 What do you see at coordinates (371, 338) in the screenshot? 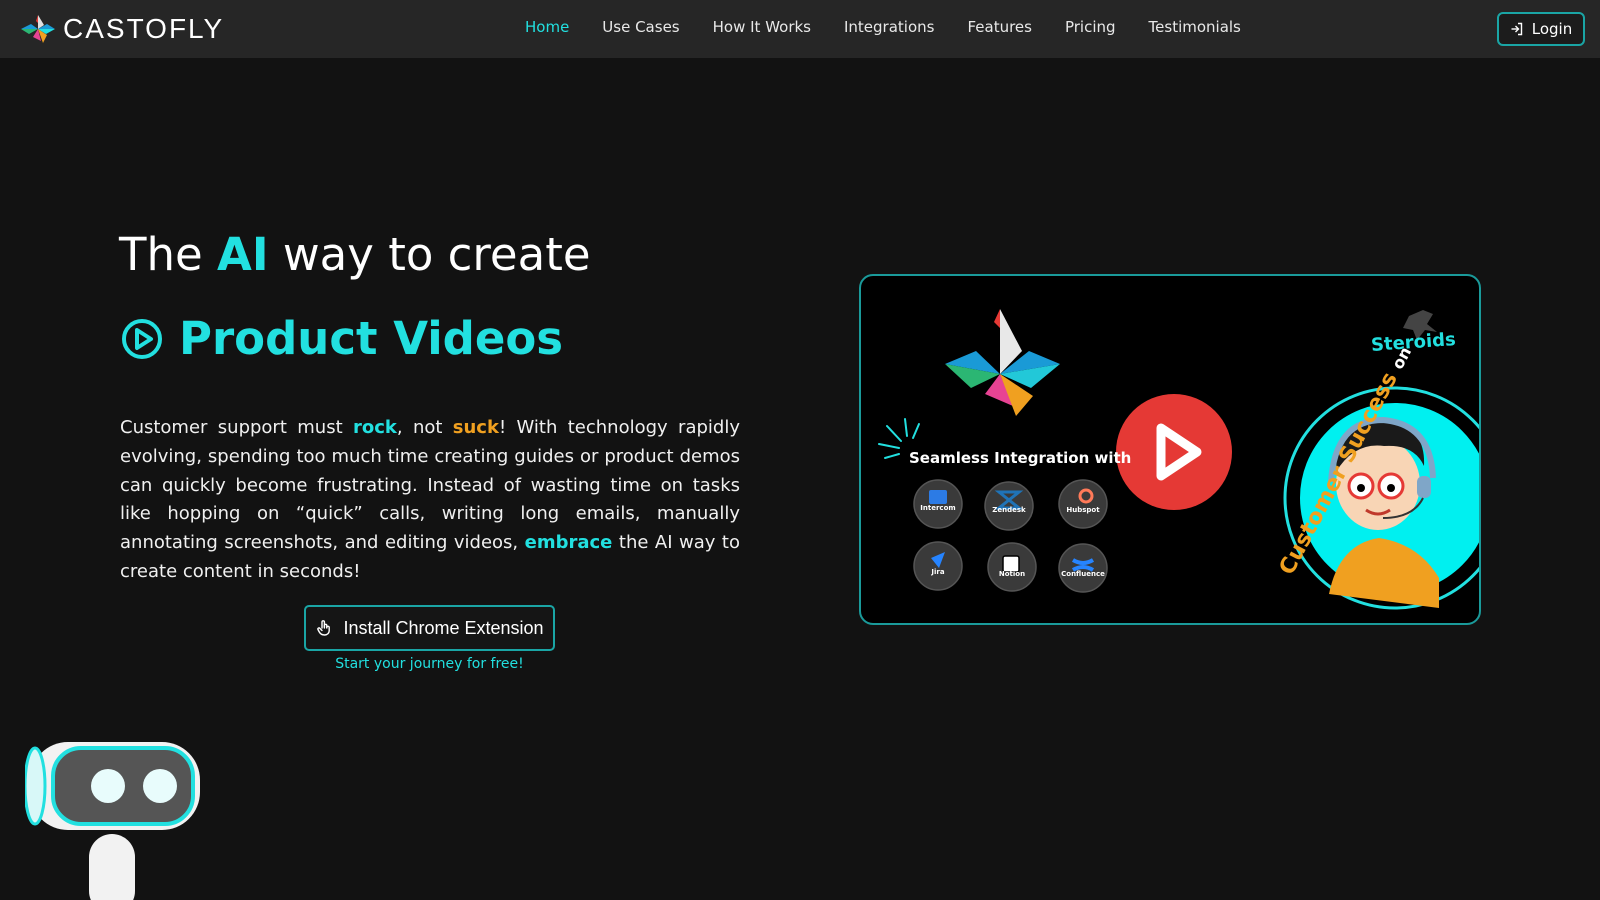
I see `hero-subtitle-text: Product Videos` at bounding box center [371, 338].